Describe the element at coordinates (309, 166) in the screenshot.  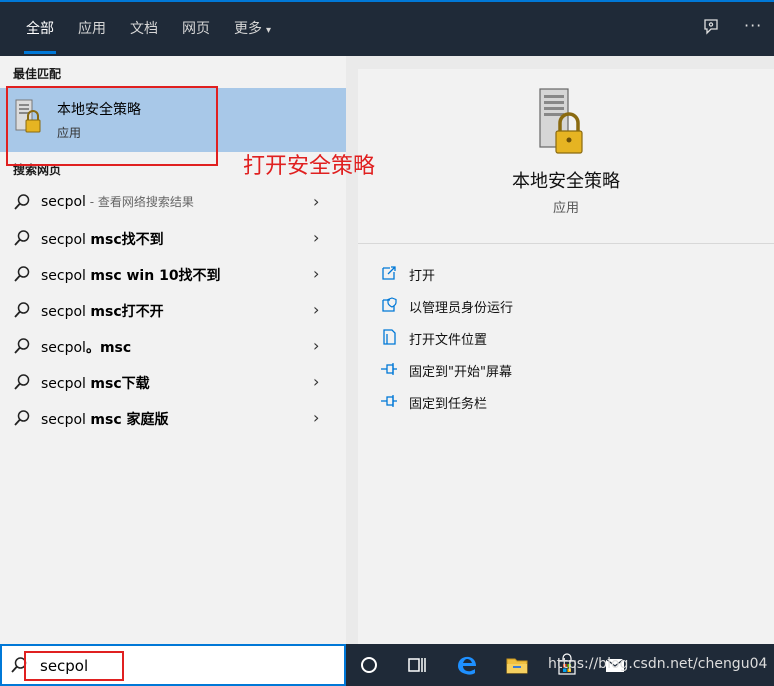
I see `annotation-text: 打开安全策略` at that location.